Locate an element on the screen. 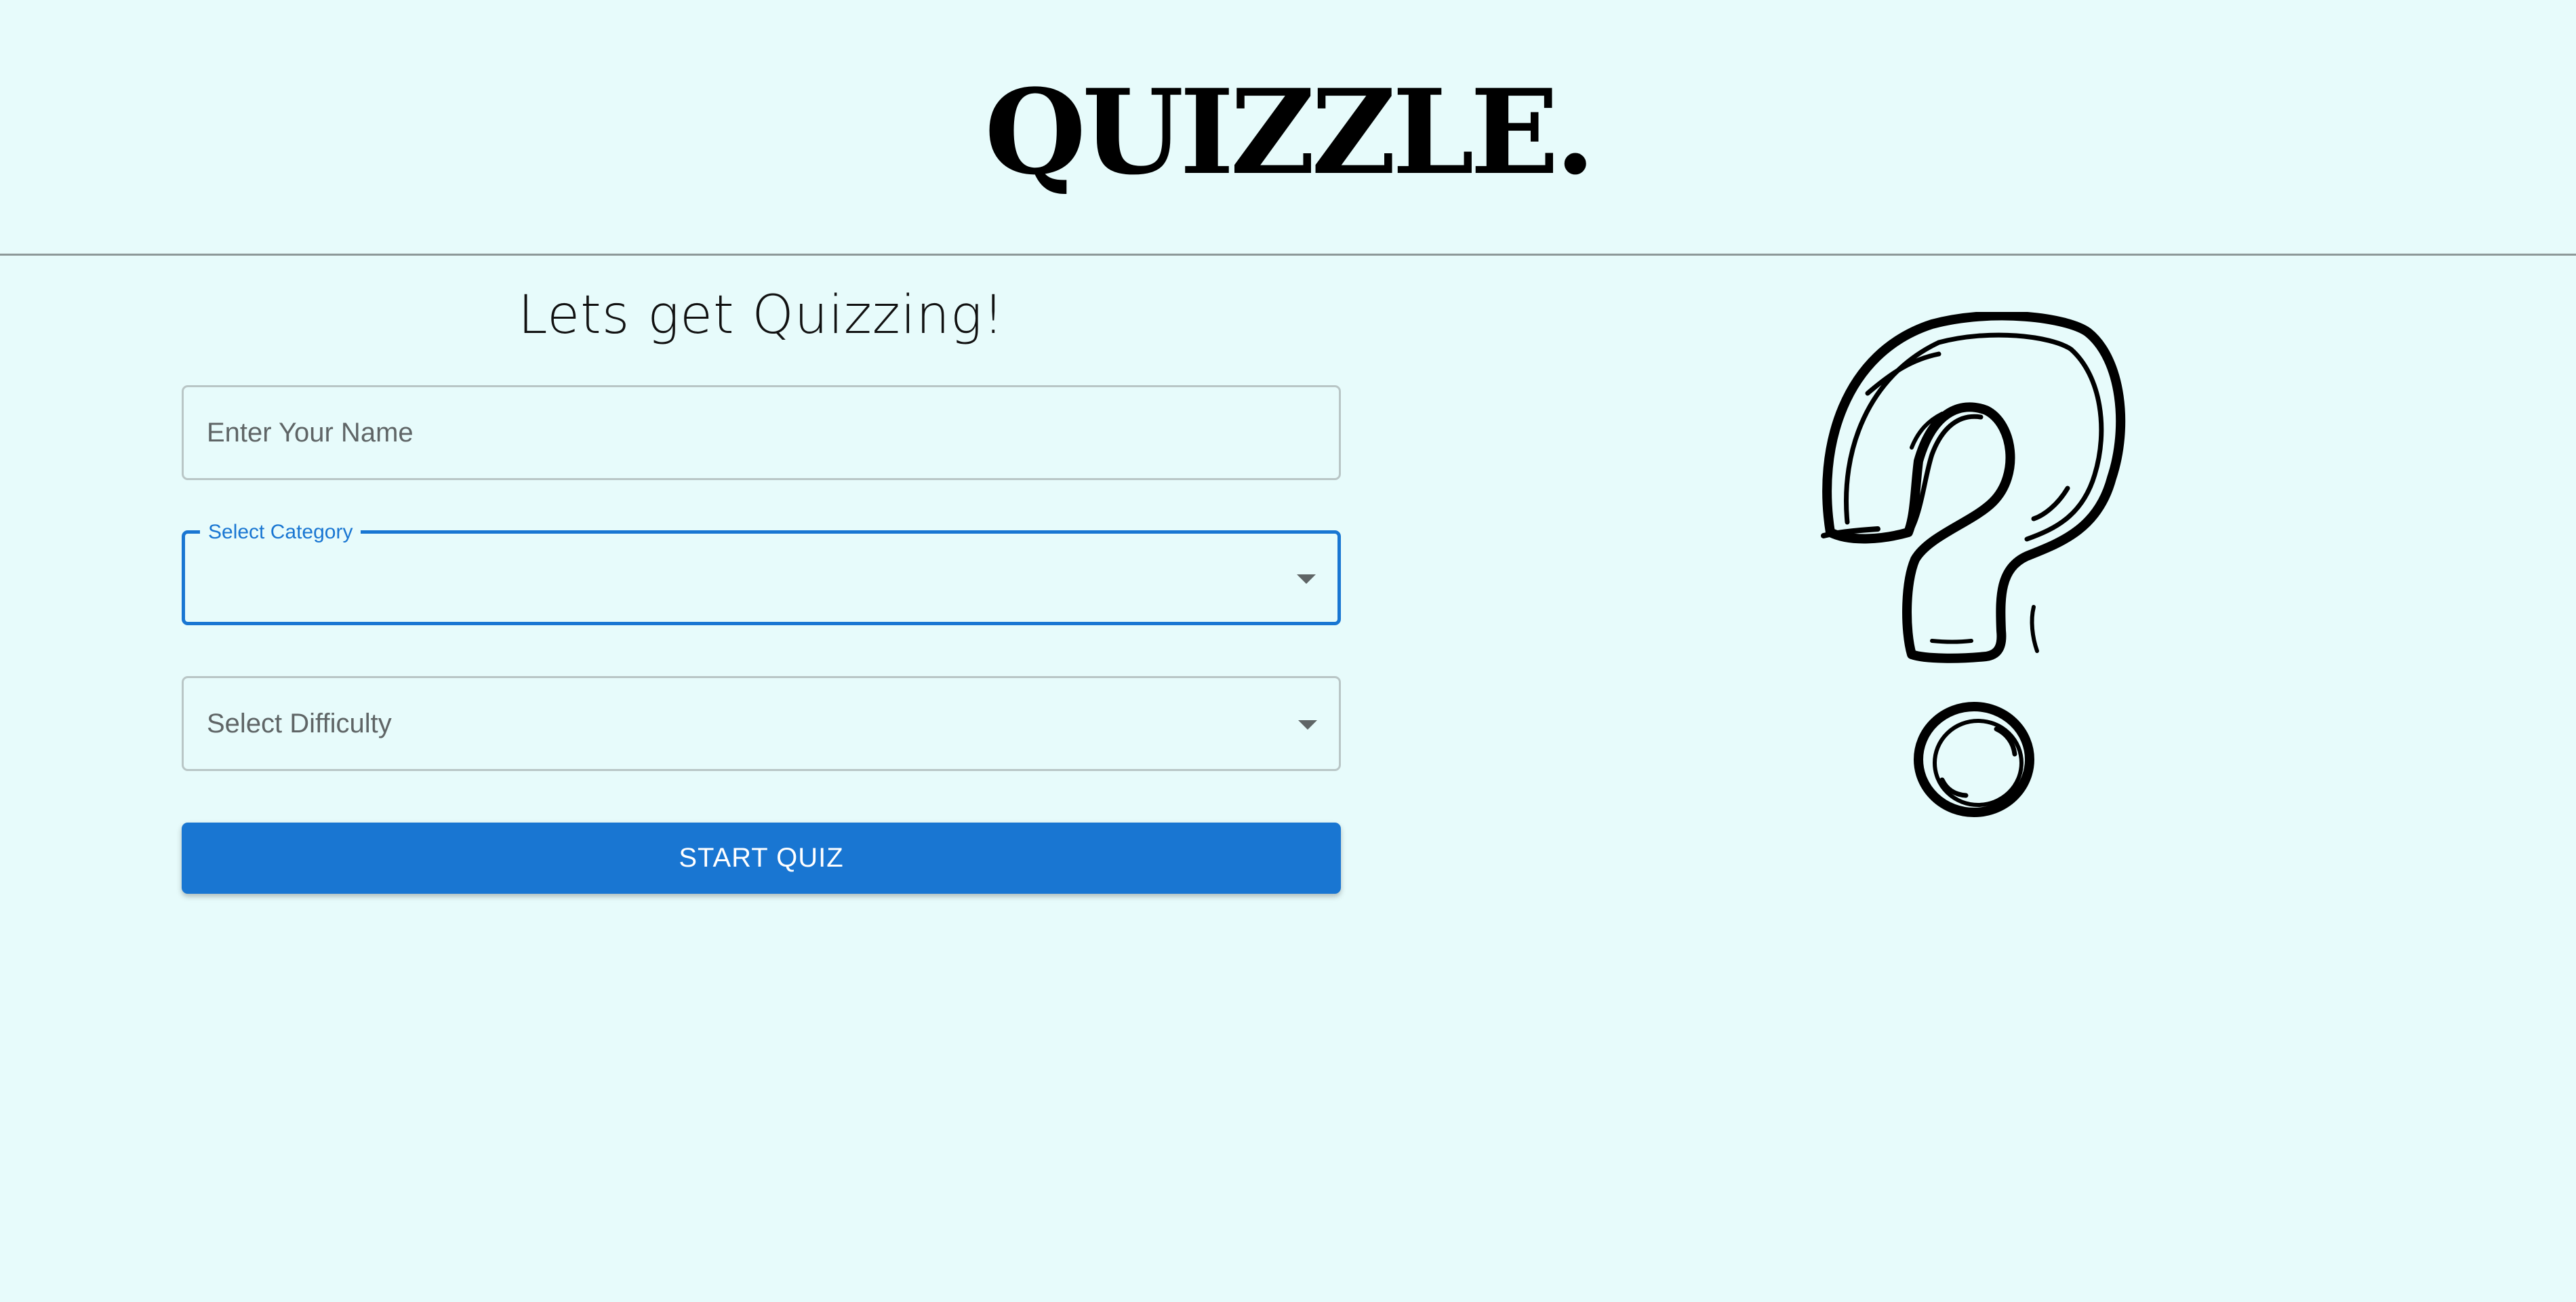 Image resolution: width=2576 pixels, height=1302 pixels. category-select-label: Select Category is located at coordinates (280, 532).